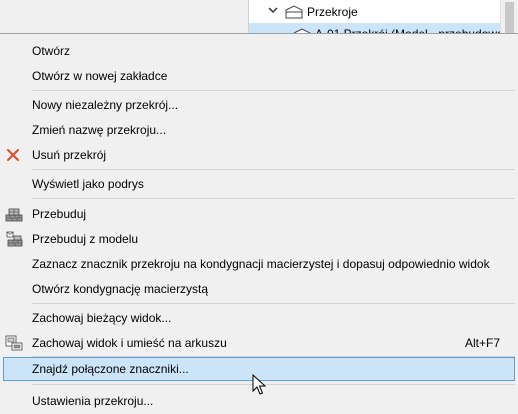 The width and height of the screenshot is (518, 414). Describe the element at coordinates (383, 12) in the screenshot. I see `navigator-folder-row: Przekroje` at that location.